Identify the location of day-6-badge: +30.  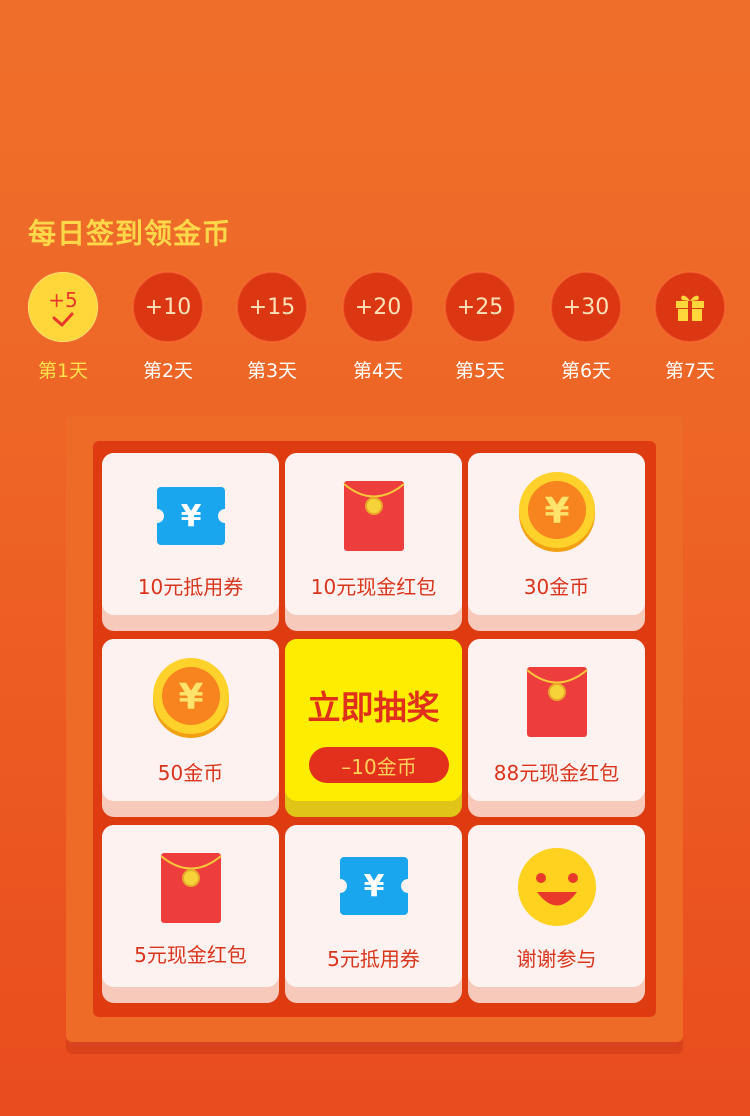
(586, 307).